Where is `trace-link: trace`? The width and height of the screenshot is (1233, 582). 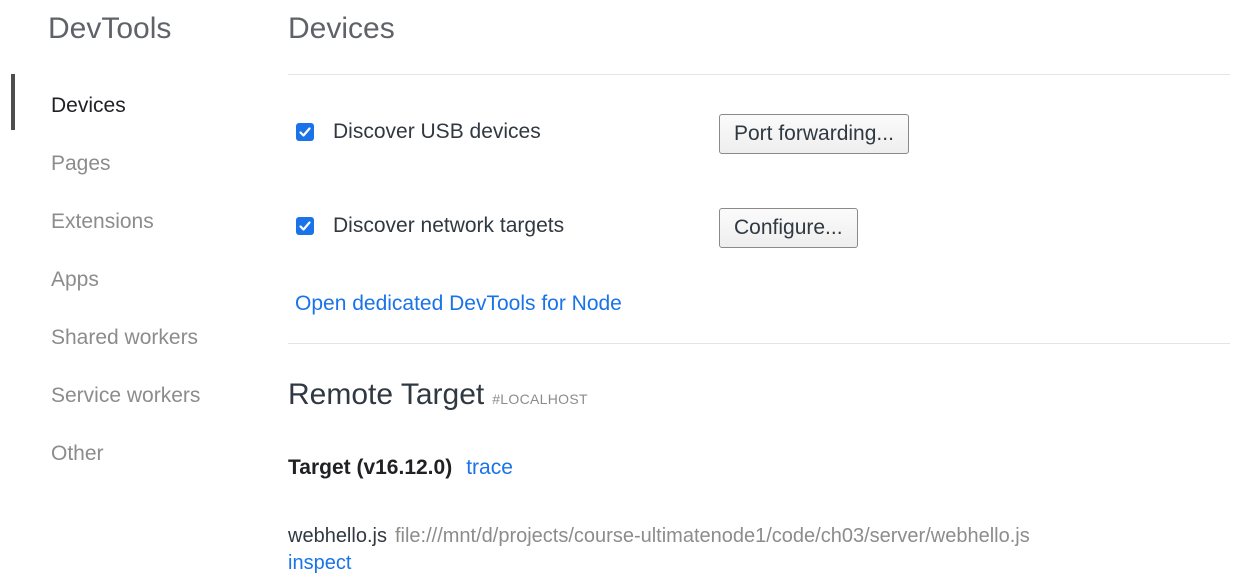 trace-link: trace is located at coordinates (489, 467).